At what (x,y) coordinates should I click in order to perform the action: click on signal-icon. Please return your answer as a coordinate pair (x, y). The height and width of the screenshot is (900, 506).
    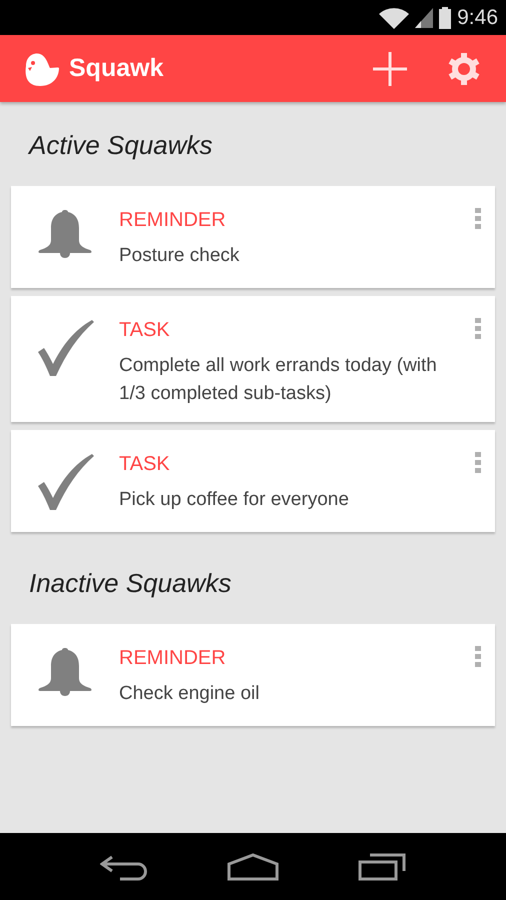
    Looking at the image, I should click on (424, 18).